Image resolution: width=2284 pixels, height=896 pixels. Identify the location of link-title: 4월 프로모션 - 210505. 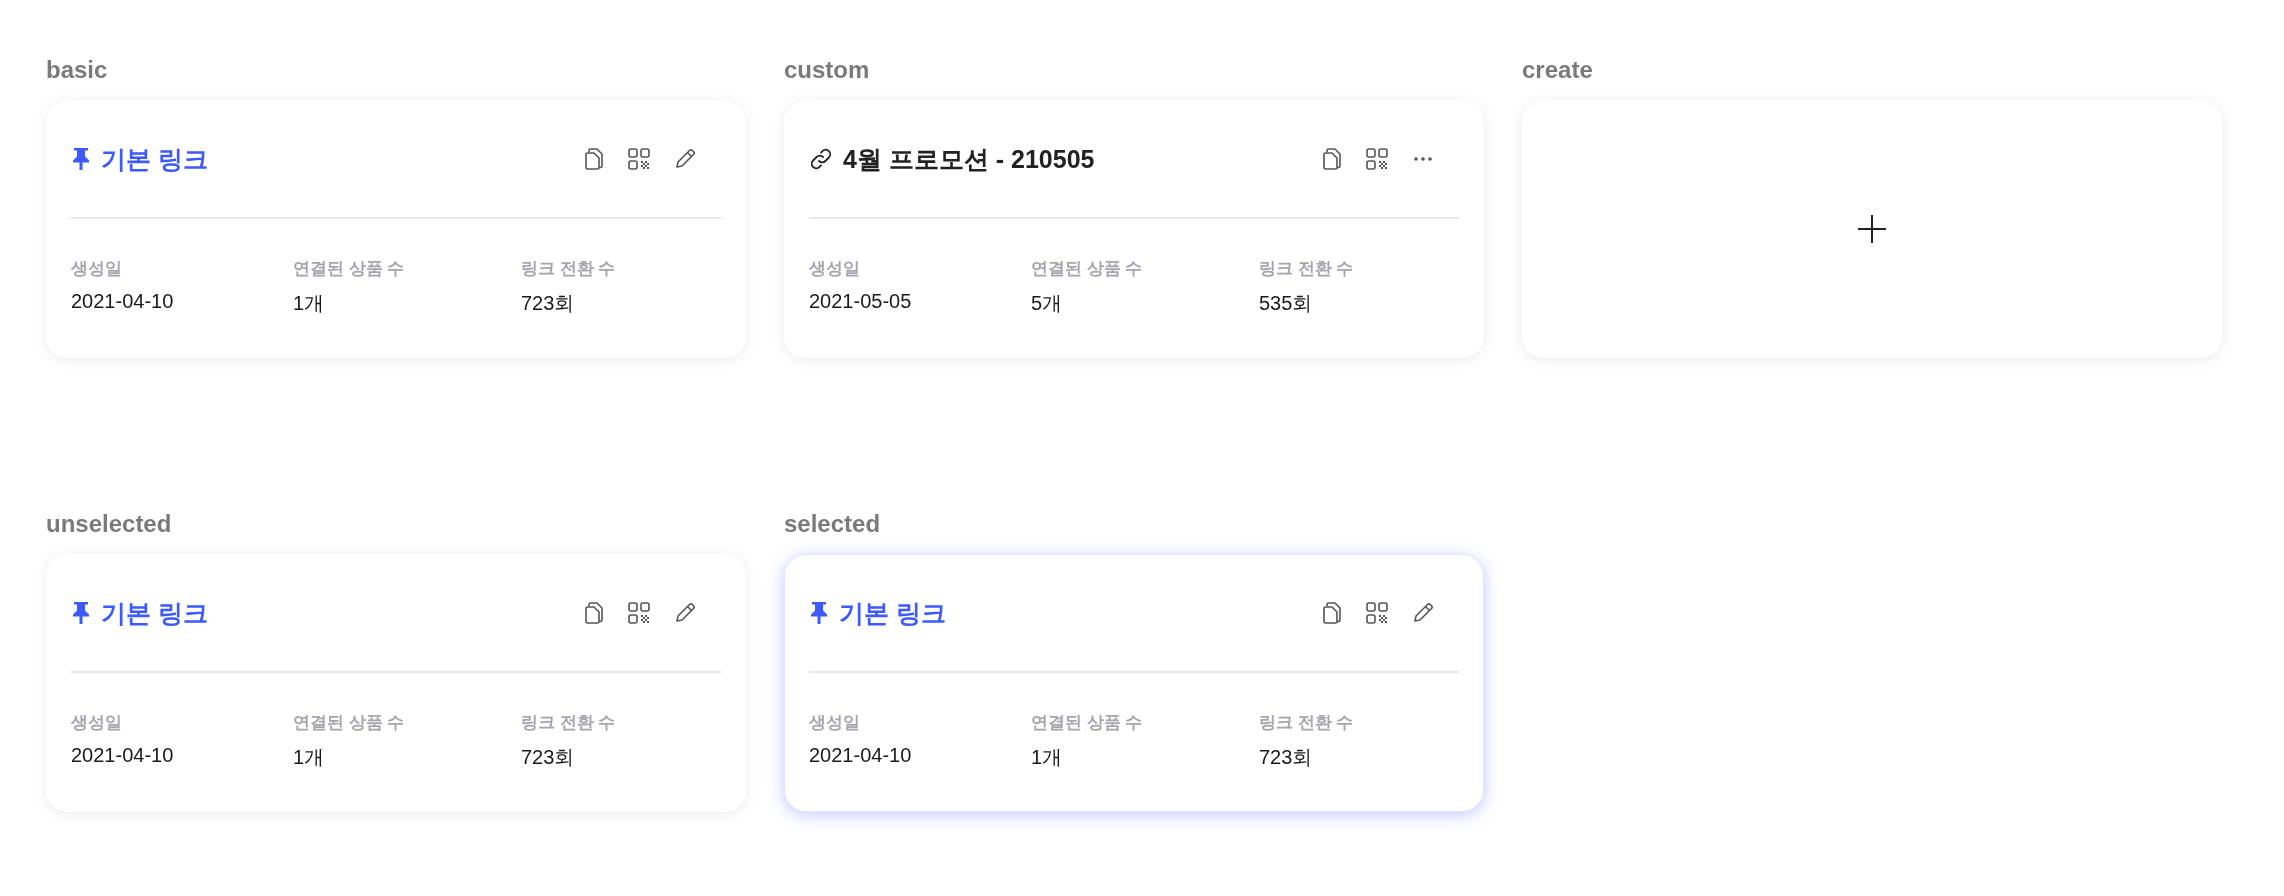
(969, 159).